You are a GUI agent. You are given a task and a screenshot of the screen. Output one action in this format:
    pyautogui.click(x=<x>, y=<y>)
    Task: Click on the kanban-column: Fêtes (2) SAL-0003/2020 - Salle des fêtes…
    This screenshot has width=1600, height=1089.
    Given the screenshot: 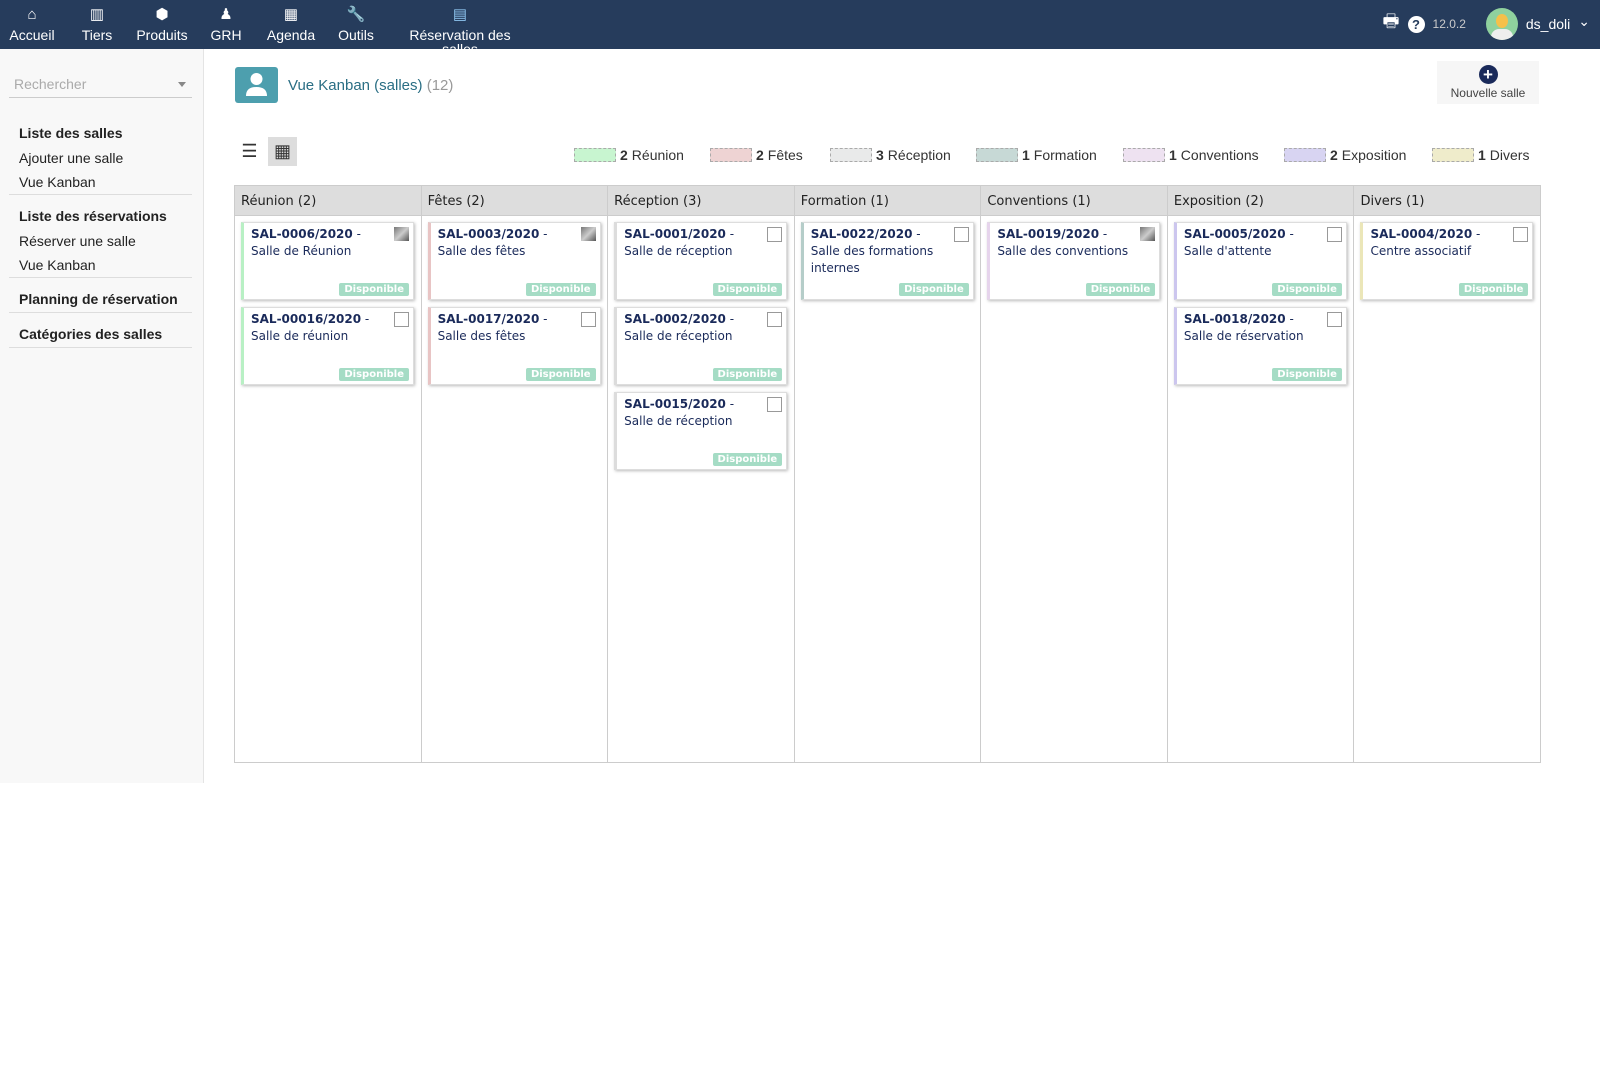 What is the action you would take?
    pyautogui.click(x=515, y=474)
    